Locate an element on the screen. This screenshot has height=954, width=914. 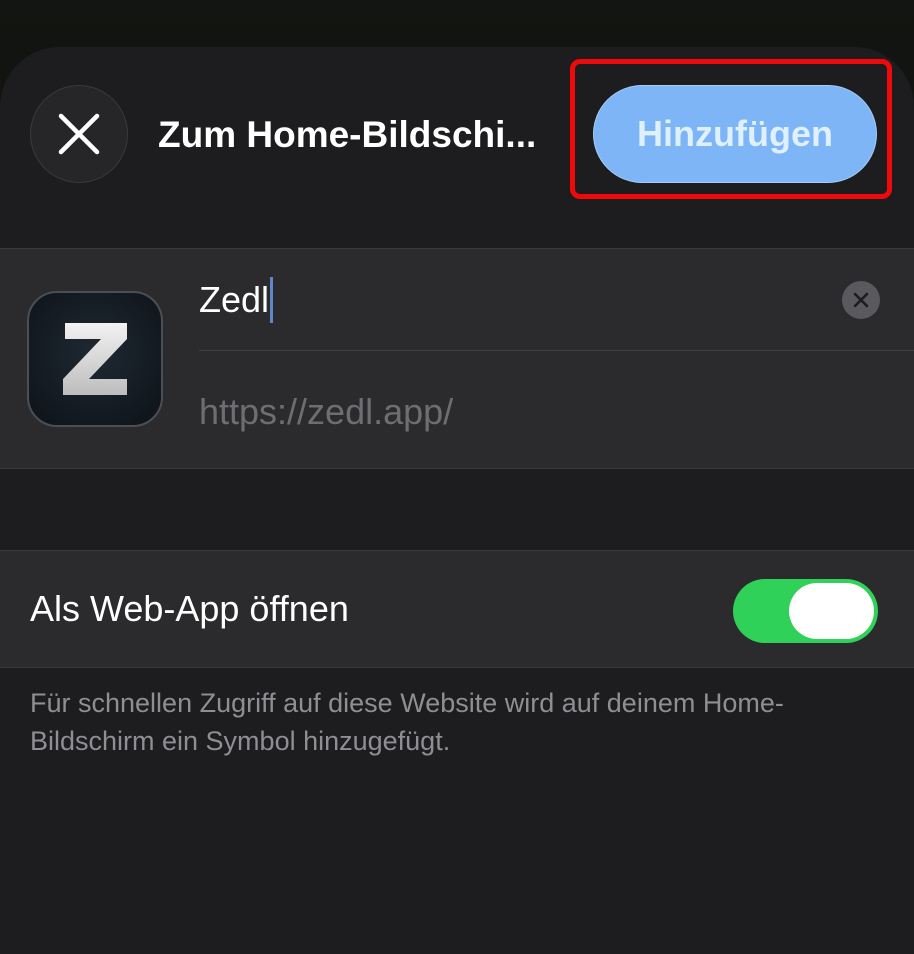
add-button: Hinzufügen is located at coordinates (735, 134).